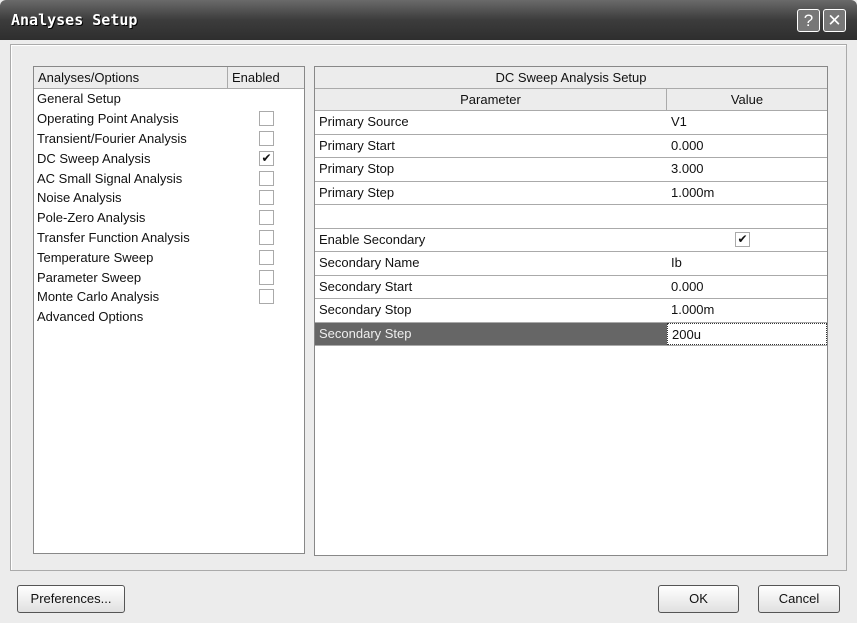  What do you see at coordinates (169, 99) in the screenshot?
I see `analysis-item: General Setup` at bounding box center [169, 99].